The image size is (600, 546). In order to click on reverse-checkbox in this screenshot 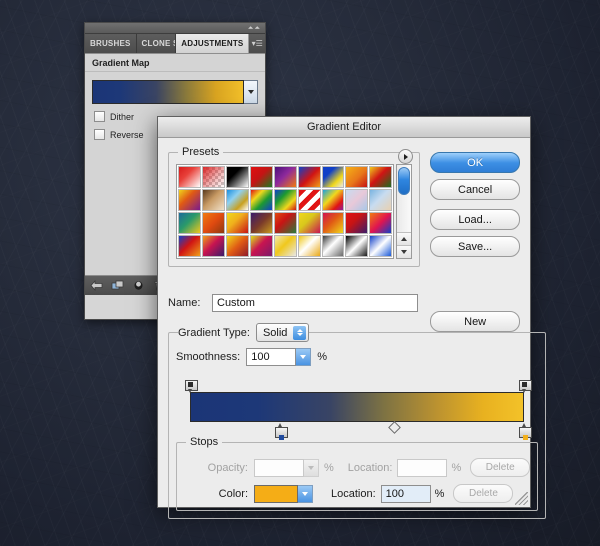, I will do `click(99, 134)`.